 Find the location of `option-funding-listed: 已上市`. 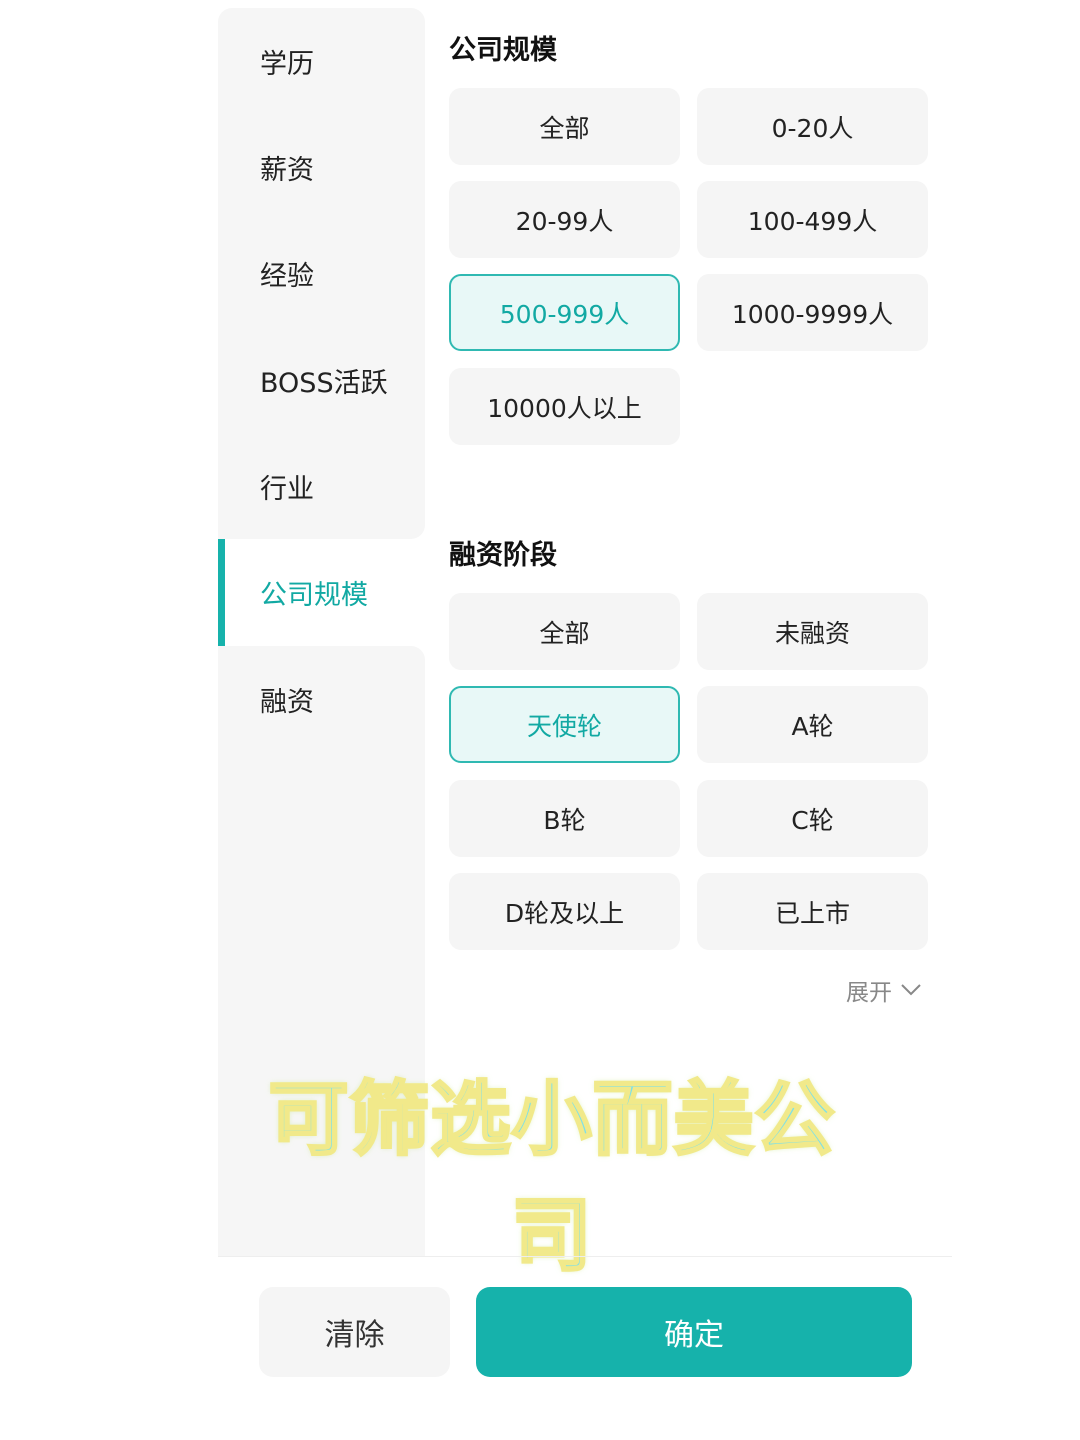

option-funding-listed: 已上市 is located at coordinates (812, 911).